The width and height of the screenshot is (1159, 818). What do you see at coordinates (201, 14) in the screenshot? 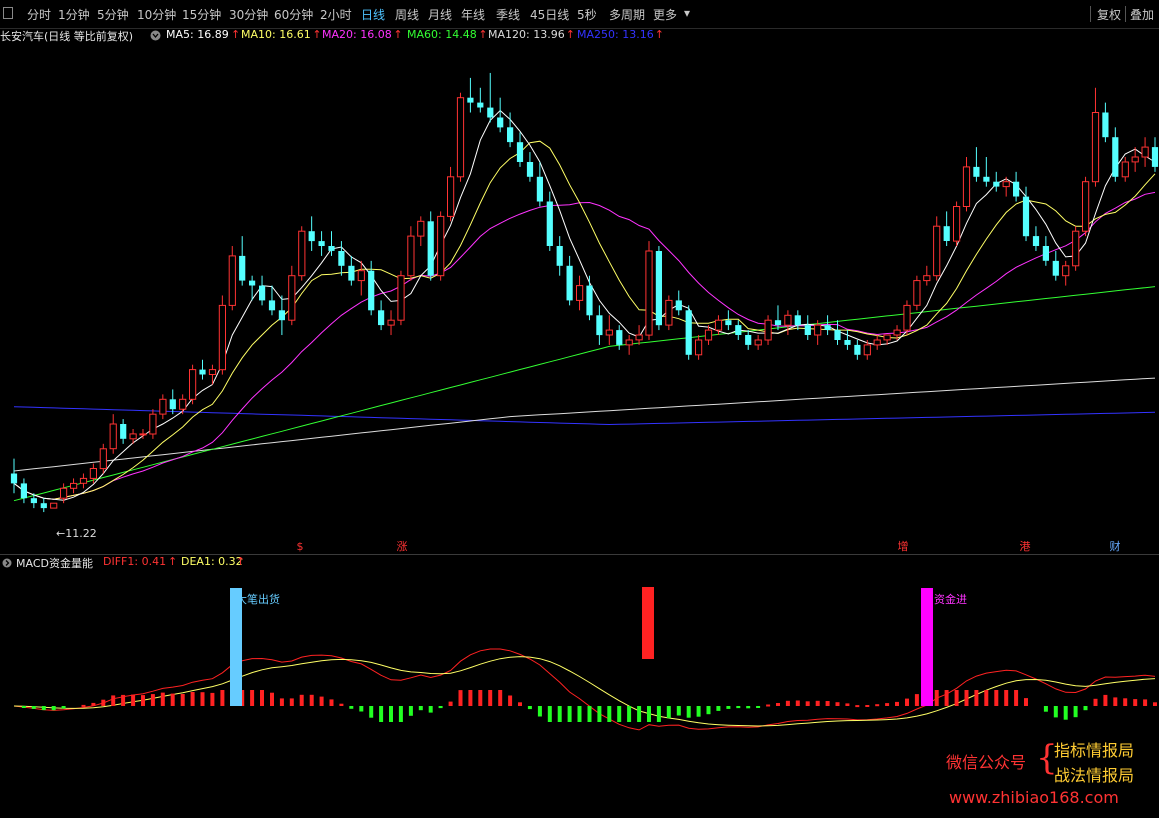
I see `period-tab-4: 15分钟` at bounding box center [201, 14].